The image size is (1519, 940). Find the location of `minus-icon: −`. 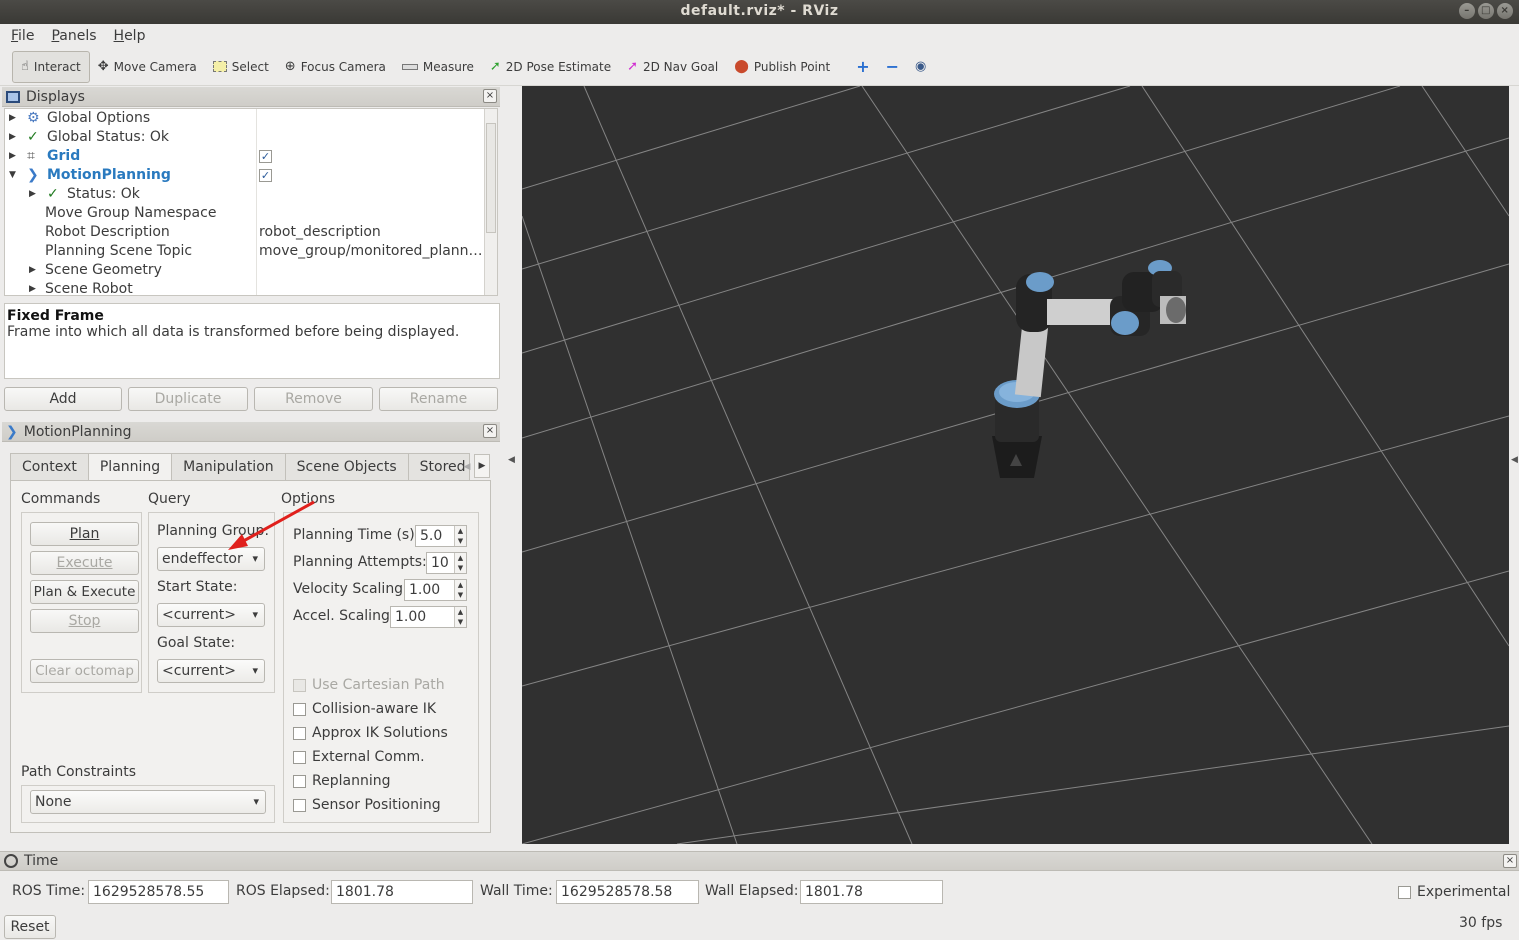

minus-icon: − is located at coordinates (892, 66).